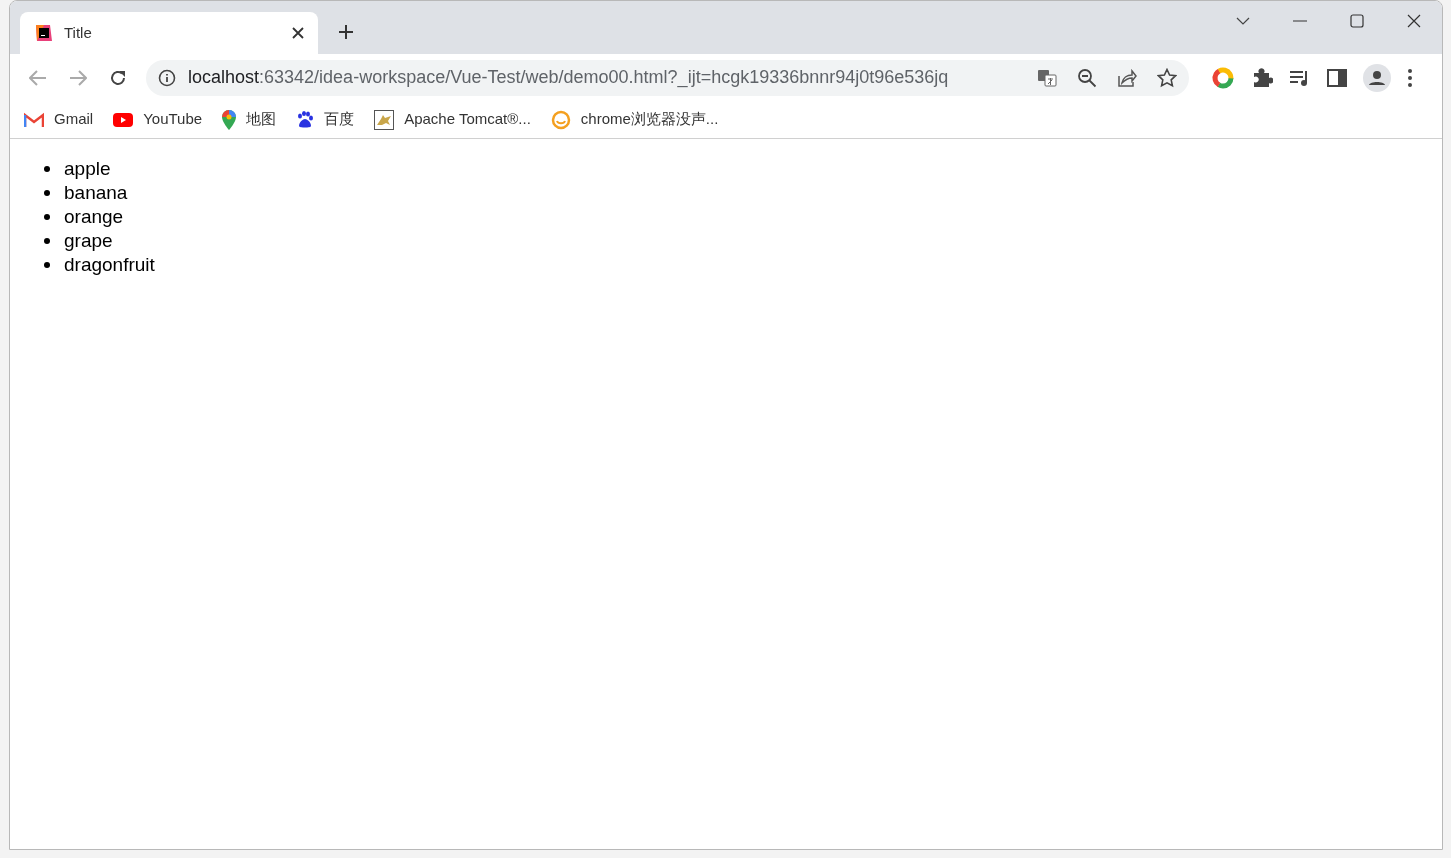 The image size is (1451, 858). Describe the element at coordinates (1299, 21) in the screenshot. I see `minimize-icon` at that location.